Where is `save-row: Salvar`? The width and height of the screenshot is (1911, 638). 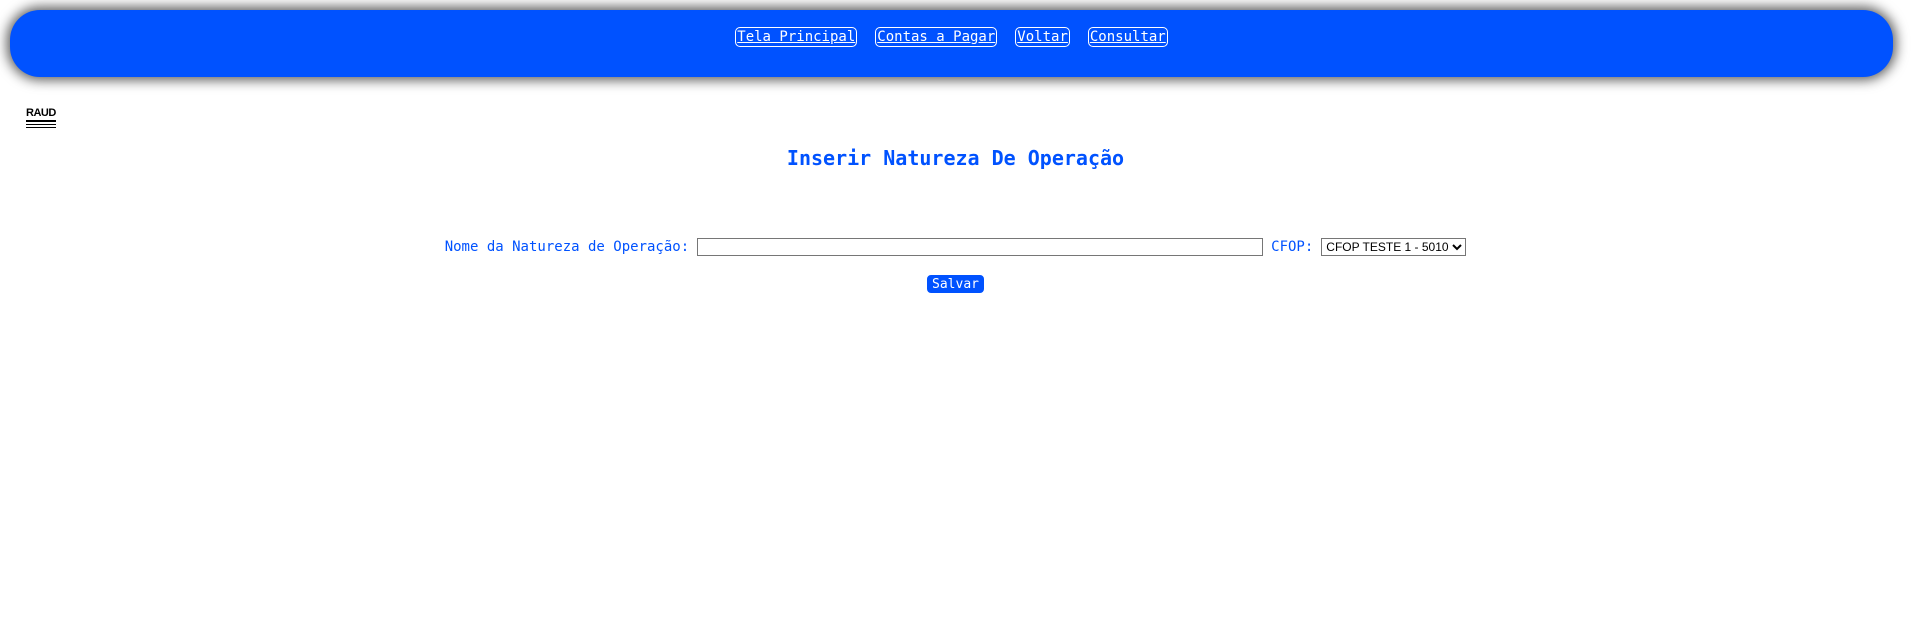
save-row: Salvar is located at coordinates (955, 284).